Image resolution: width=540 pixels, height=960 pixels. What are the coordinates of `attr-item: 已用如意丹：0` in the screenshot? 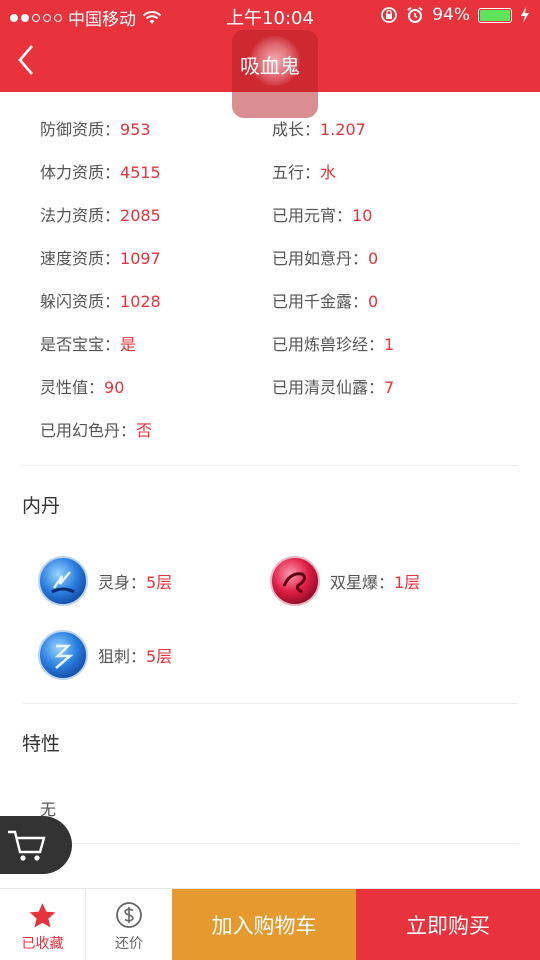 It's located at (325, 258).